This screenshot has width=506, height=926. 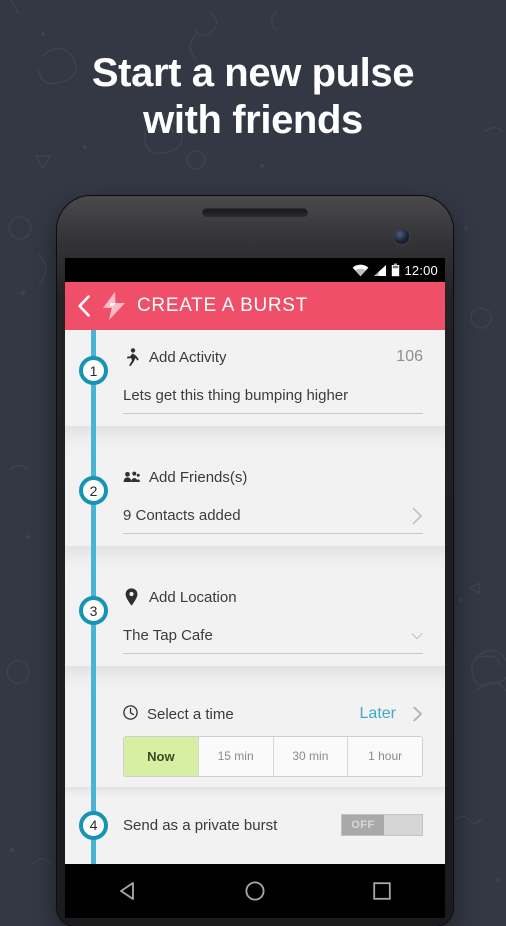 I want to click on private-burst-toggle: OFF, so click(x=382, y=825).